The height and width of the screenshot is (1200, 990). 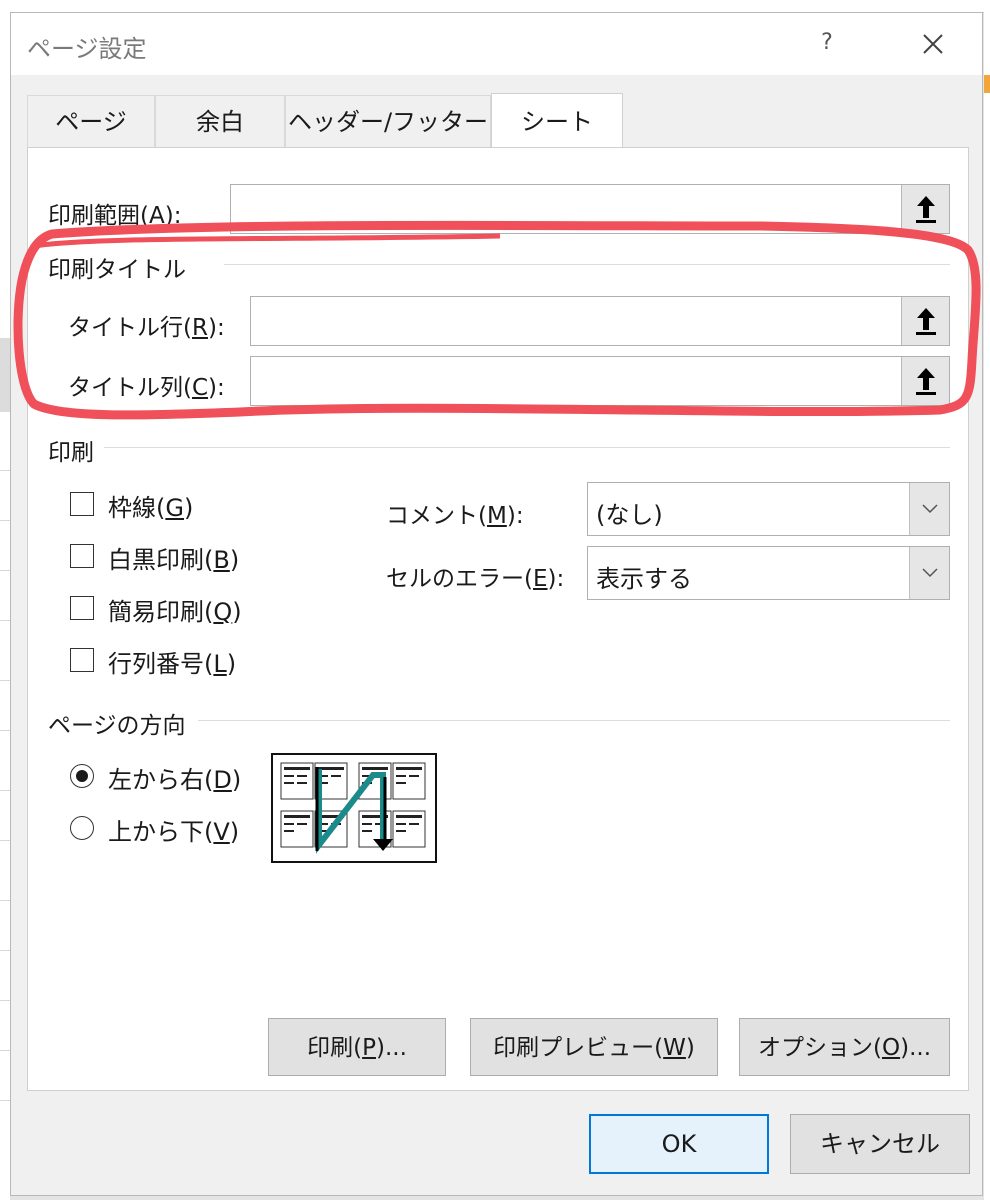 I want to click on gridlines-checkbox, so click(x=82, y=504).